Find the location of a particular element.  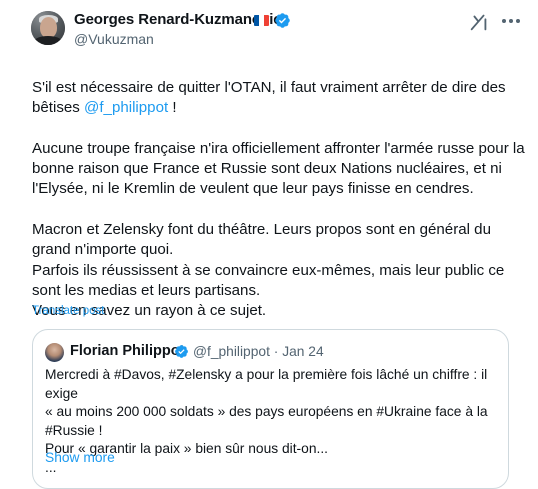

quote-meta: @f_philippot · Jan 24 is located at coordinates (258, 351).